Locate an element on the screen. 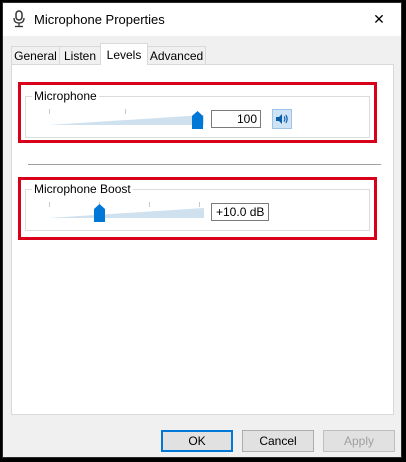  speaker-icon is located at coordinates (282, 119).